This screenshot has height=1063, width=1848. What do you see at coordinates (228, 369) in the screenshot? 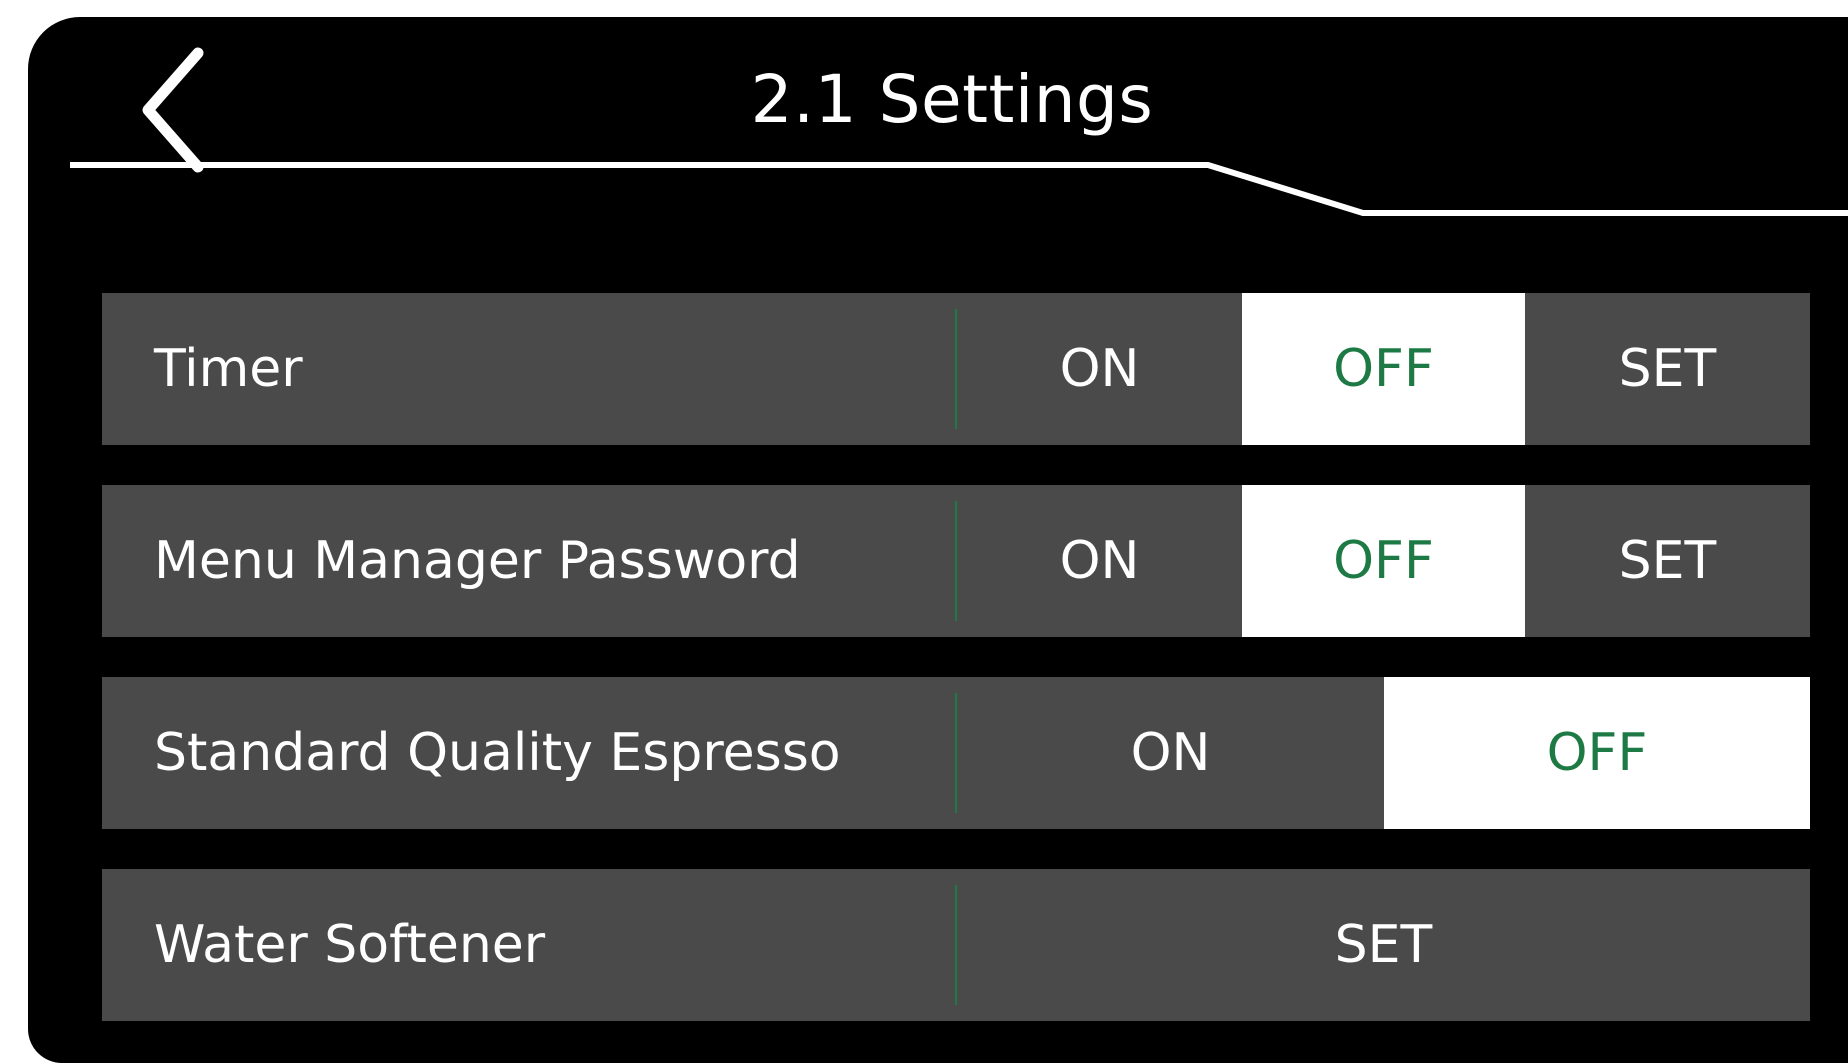
I see `setting-label: Timer` at bounding box center [228, 369].